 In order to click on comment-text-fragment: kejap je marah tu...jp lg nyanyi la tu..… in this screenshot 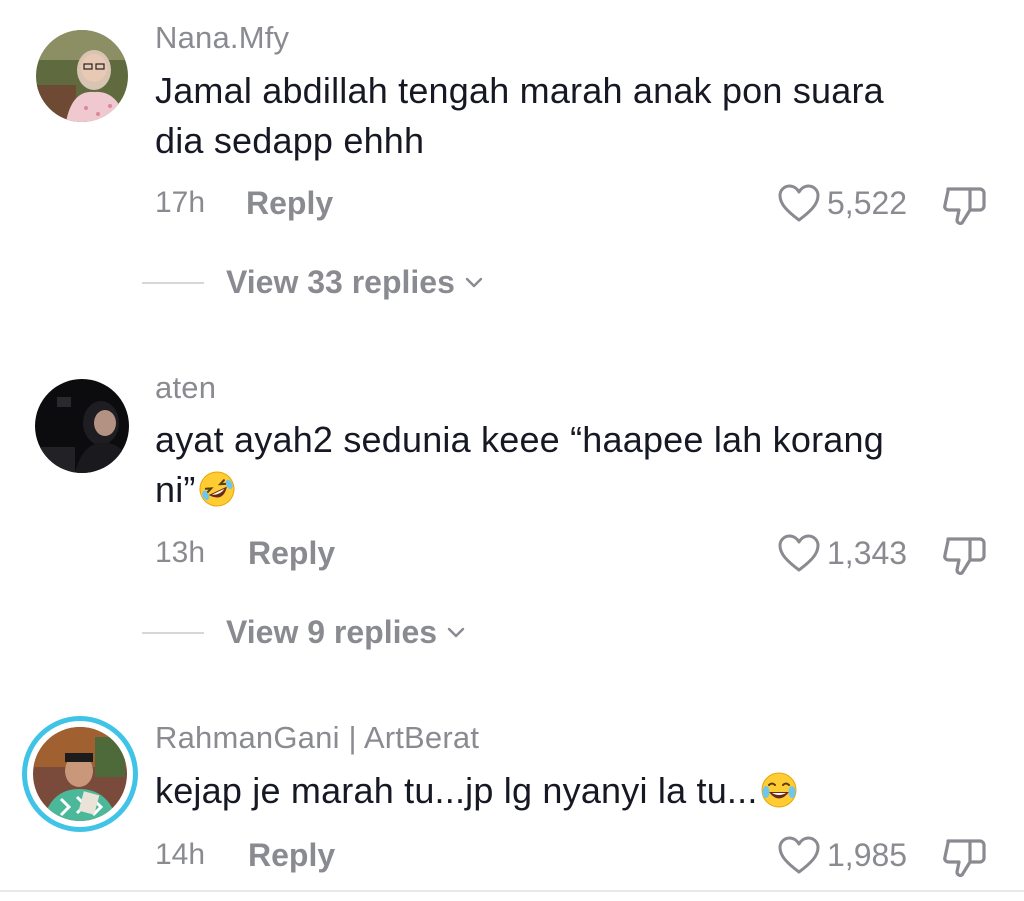, I will do `click(456, 790)`.